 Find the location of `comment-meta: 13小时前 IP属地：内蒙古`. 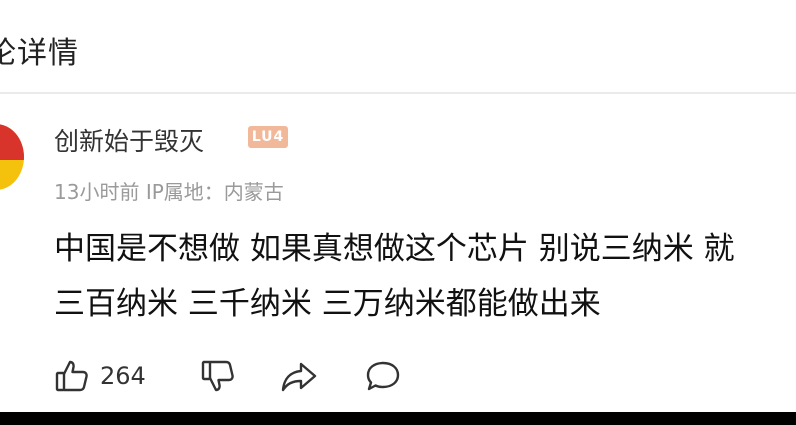

comment-meta: 13小时前 IP属地：内蒙古 is located at coordinates (169, 190).